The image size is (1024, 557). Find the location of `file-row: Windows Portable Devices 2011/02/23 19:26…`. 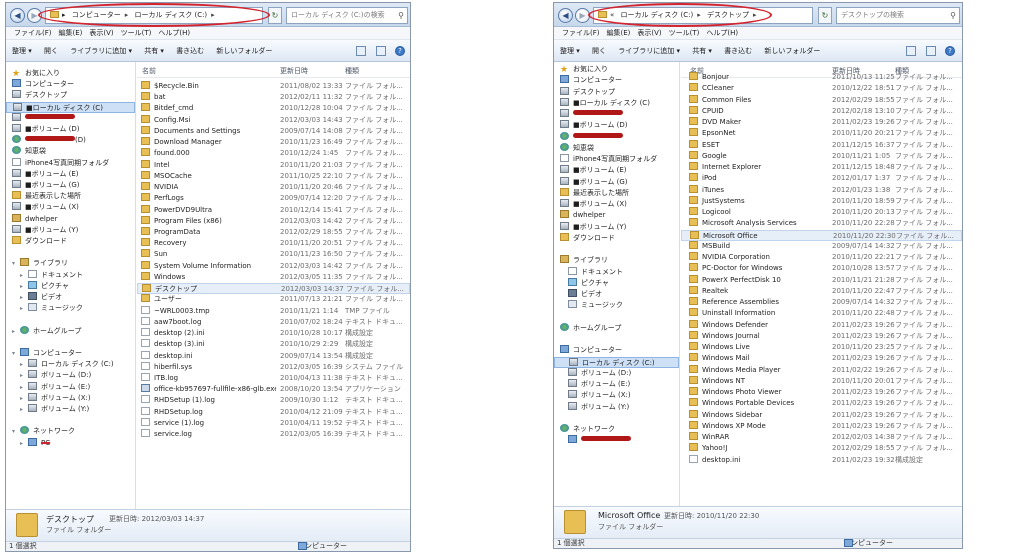

file-row: Windows Portable Devices 2011/02/23 19:26… is located at coordinates (821, 403).